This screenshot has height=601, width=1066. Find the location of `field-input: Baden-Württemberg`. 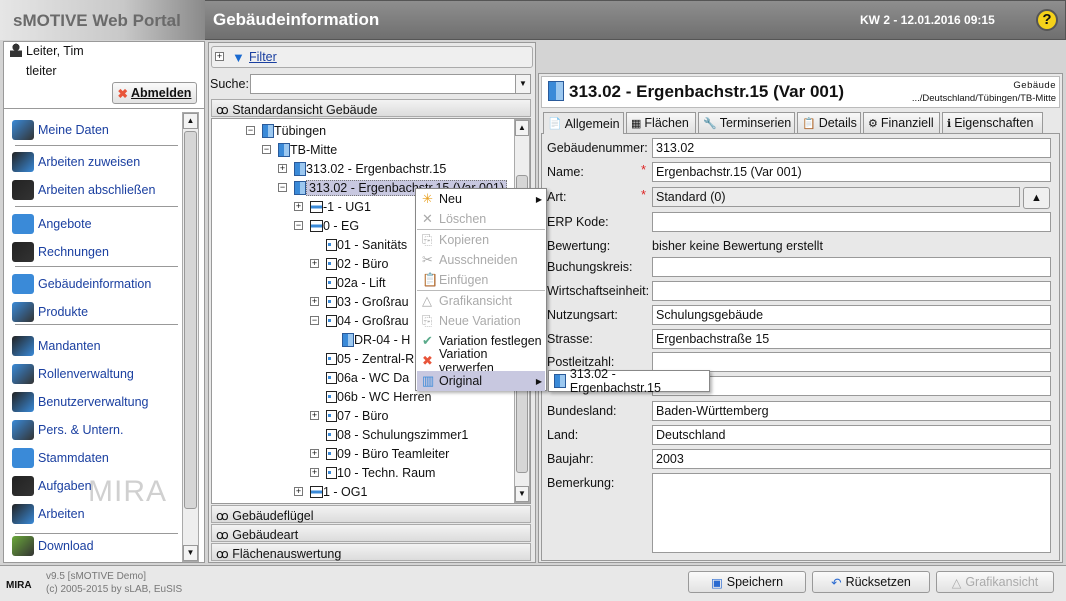

field-input: Baden-Württemberg is located at coordinates (851, 411).